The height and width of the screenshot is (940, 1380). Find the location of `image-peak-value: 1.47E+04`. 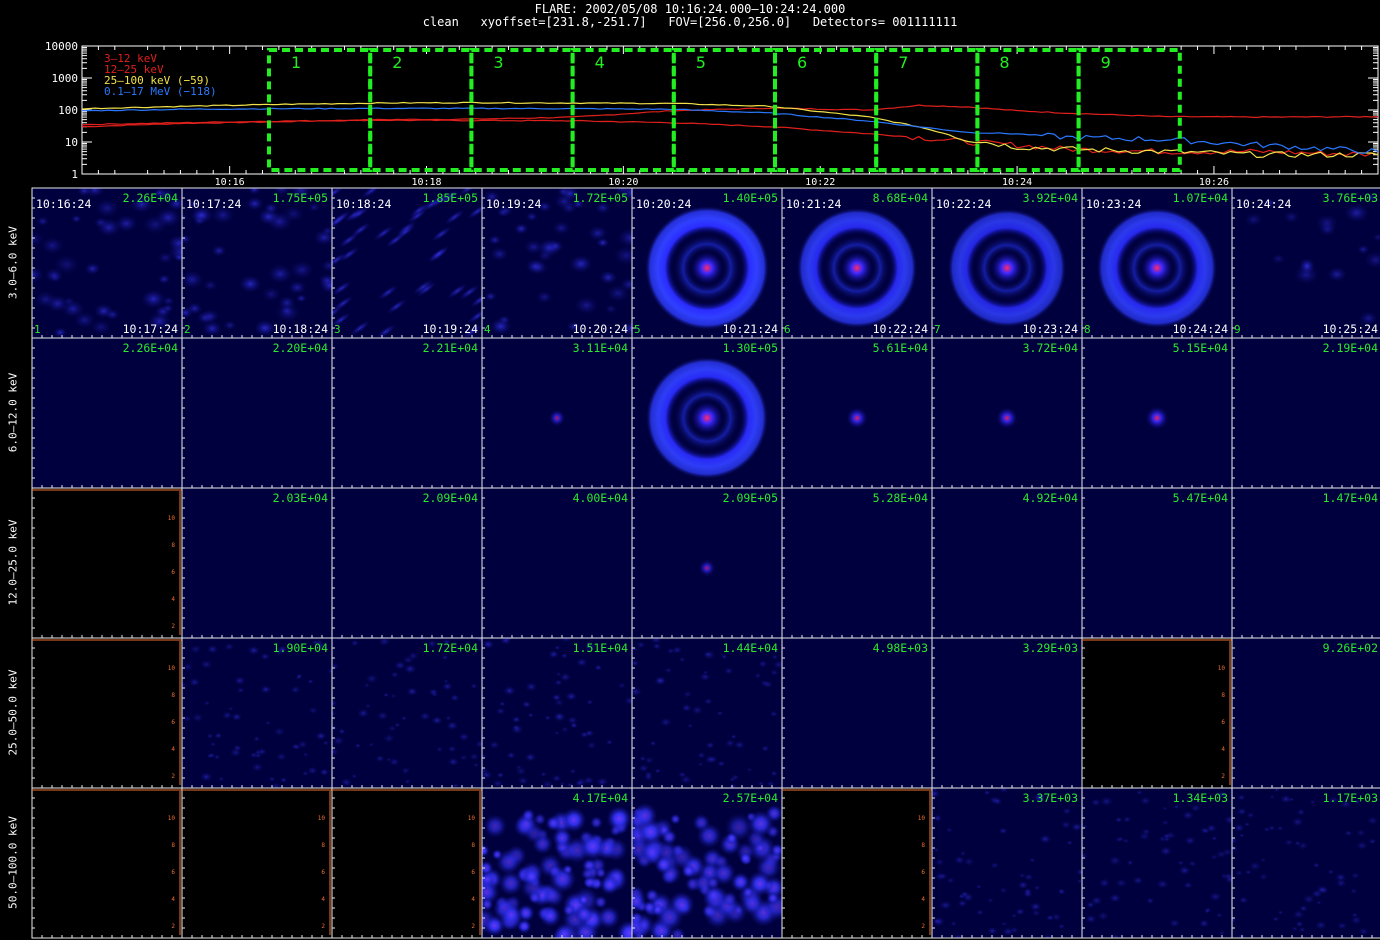

image-peak-value: 1.47E+04 is located at coordinates (1350, 498).